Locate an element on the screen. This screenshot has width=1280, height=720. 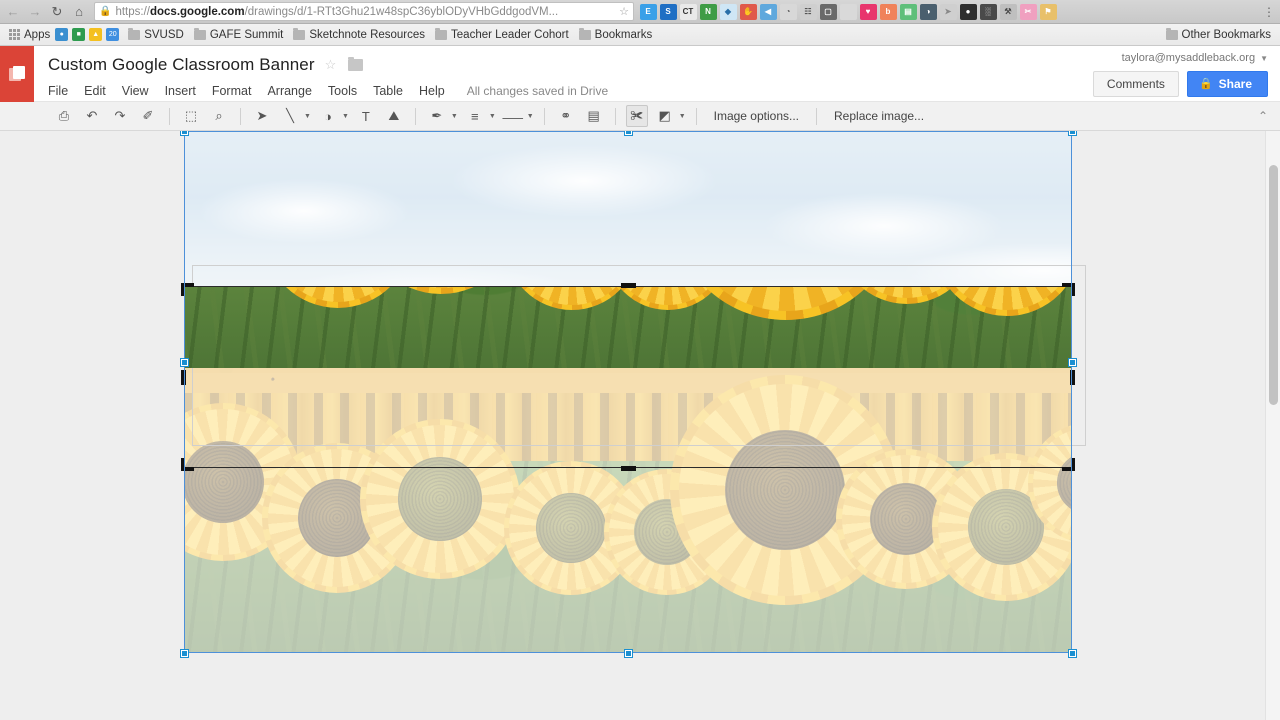
selection-handle-top-right is located at coordinates (1072, 133).